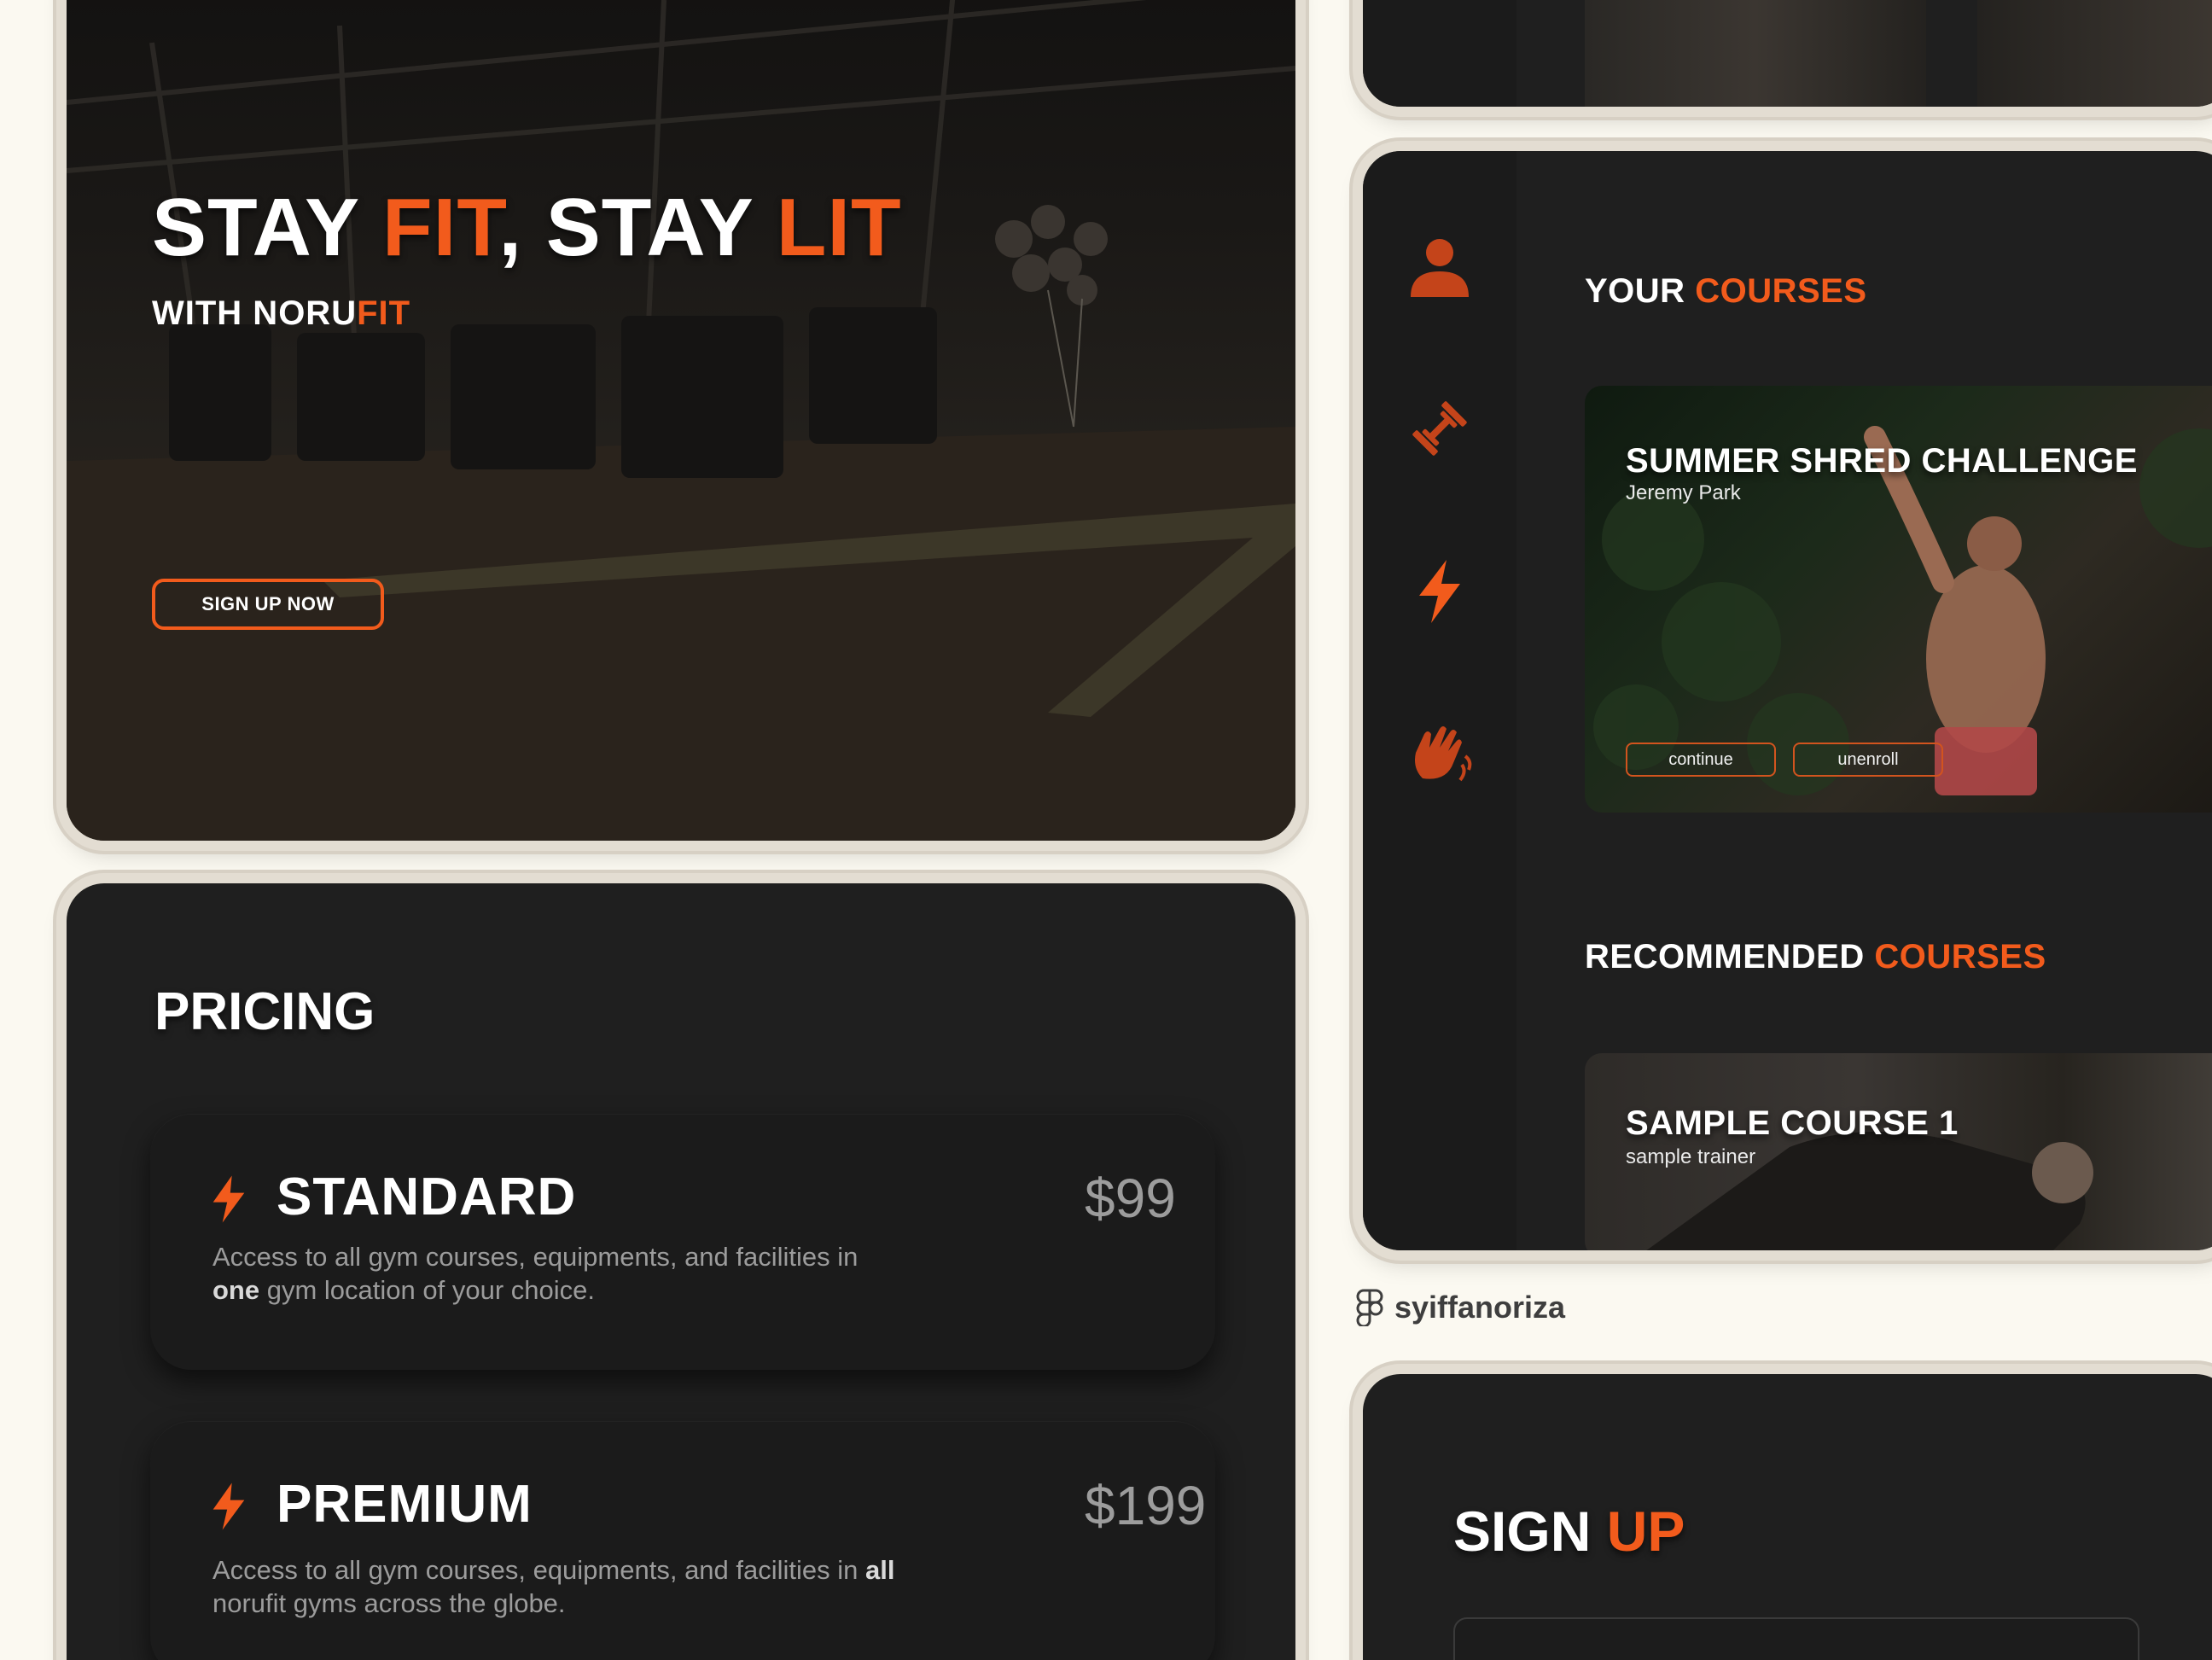  What do you see at coordinates (1369, 1307) in the screenshot?
I see `figma-icon` at bounding box center [1369, 1307].